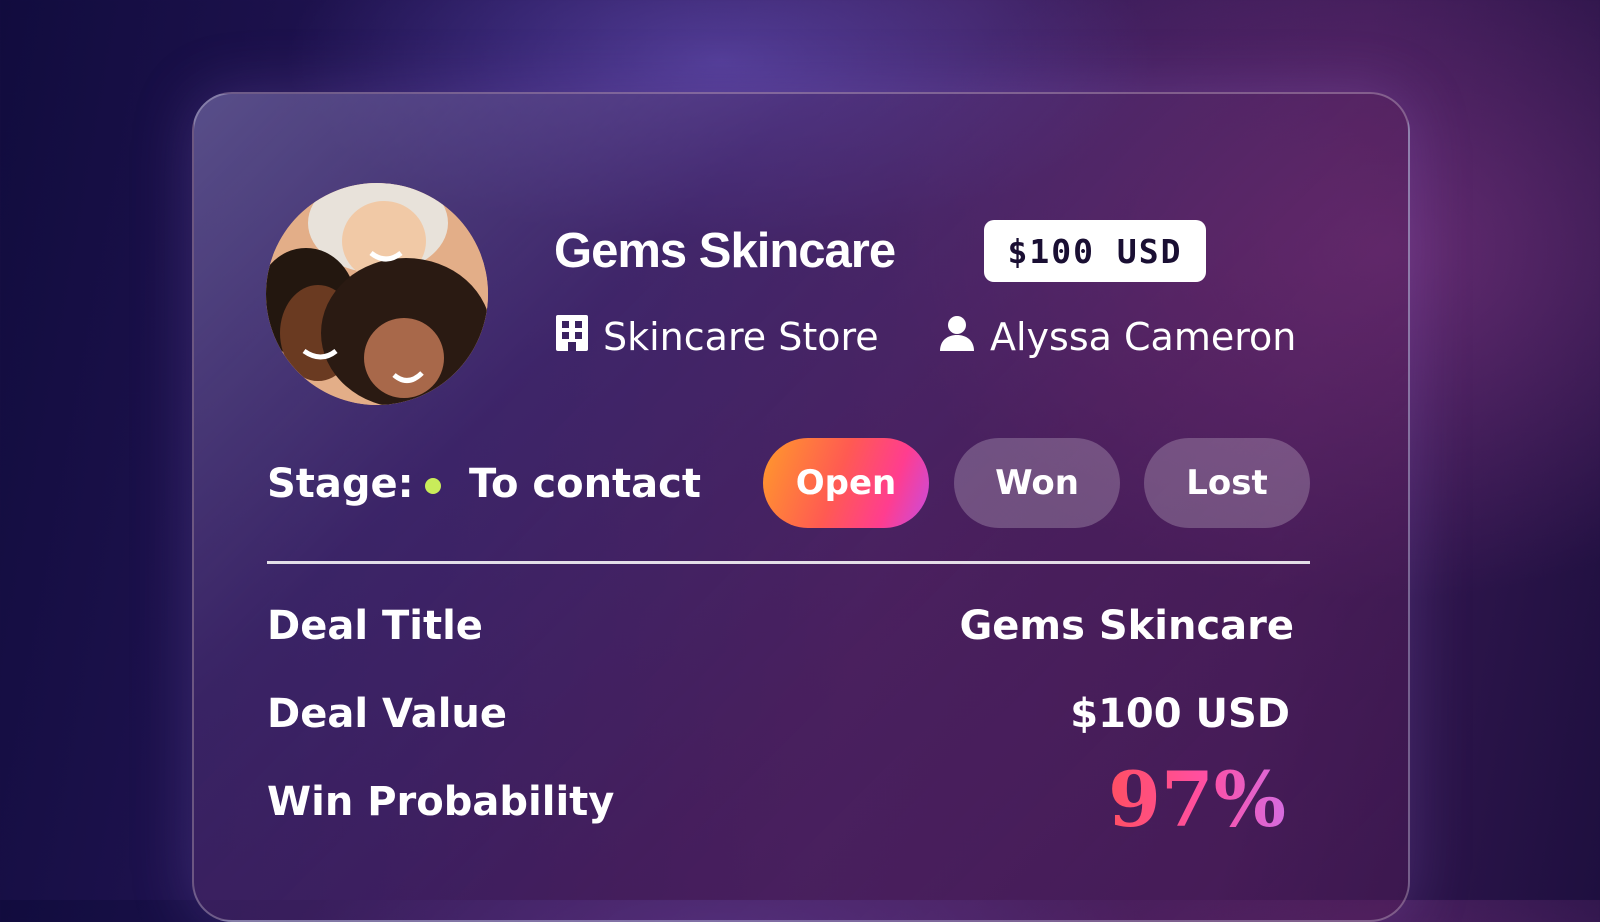  I want to click on deal-name-heading: Gems Skincare, so click(725, 251).